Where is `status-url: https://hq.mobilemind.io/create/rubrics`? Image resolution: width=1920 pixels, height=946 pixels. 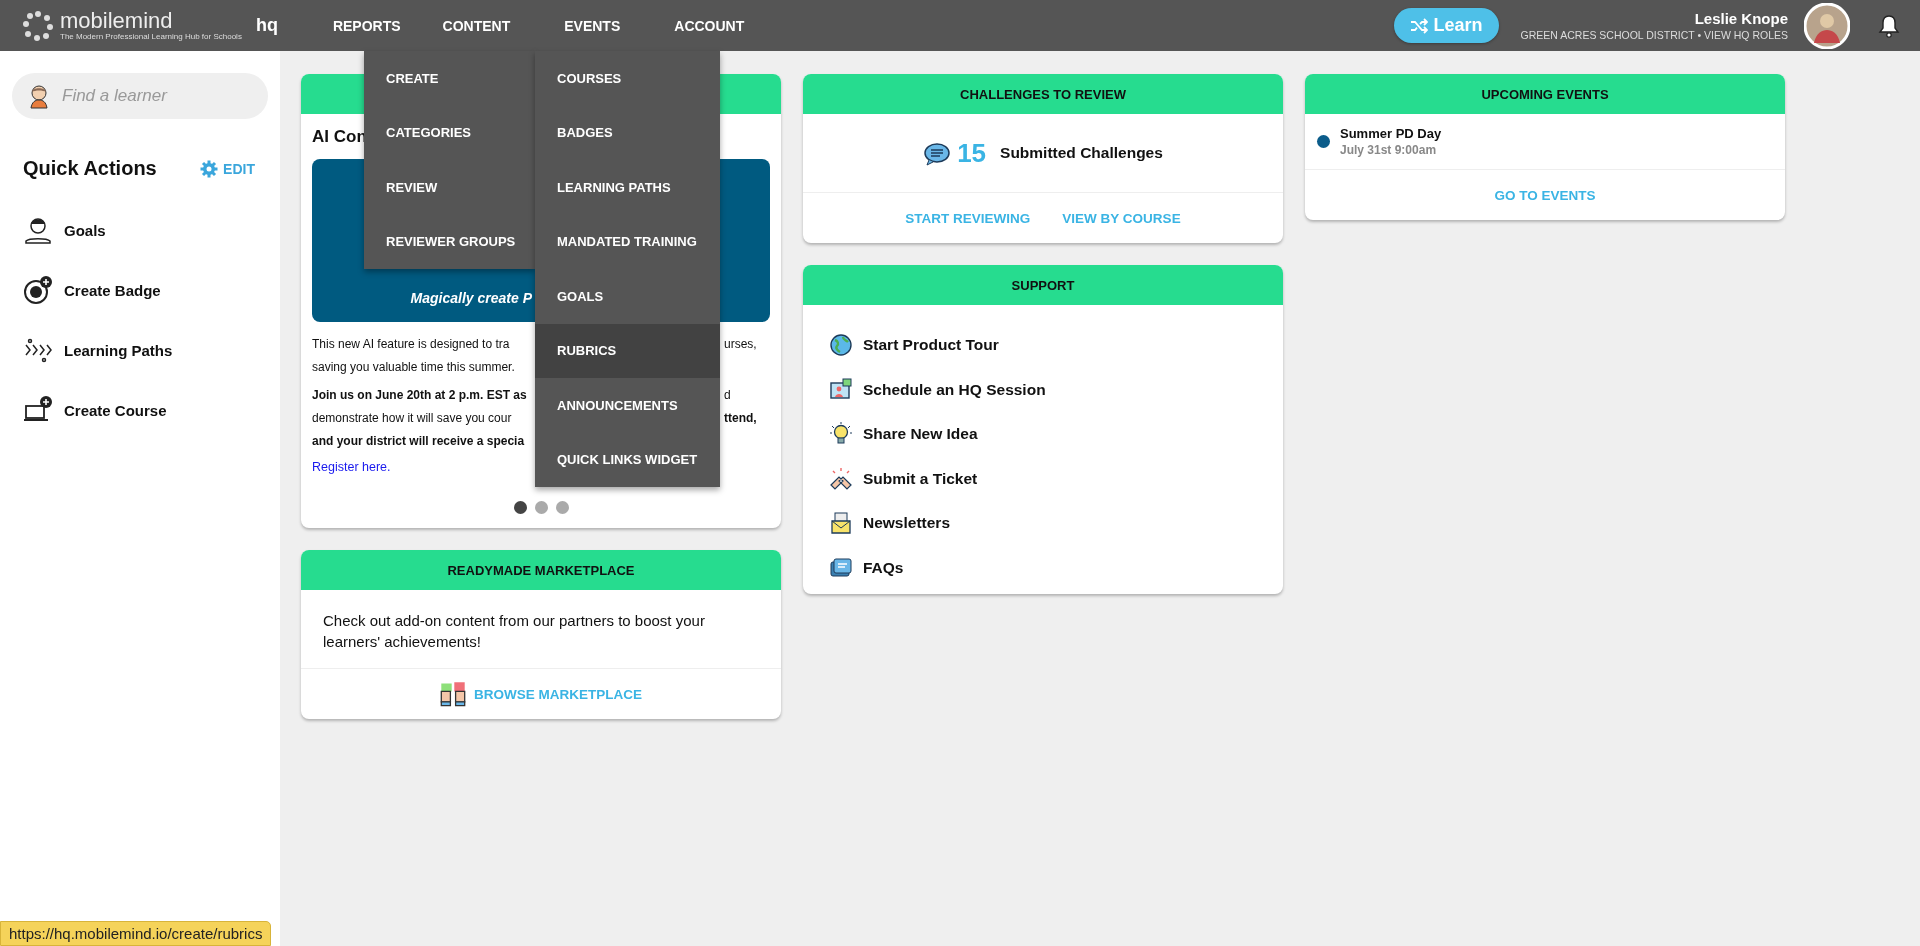
status-url: https://hq.mobilemind.io/create/rubrics is located at coordinates (136, 933).